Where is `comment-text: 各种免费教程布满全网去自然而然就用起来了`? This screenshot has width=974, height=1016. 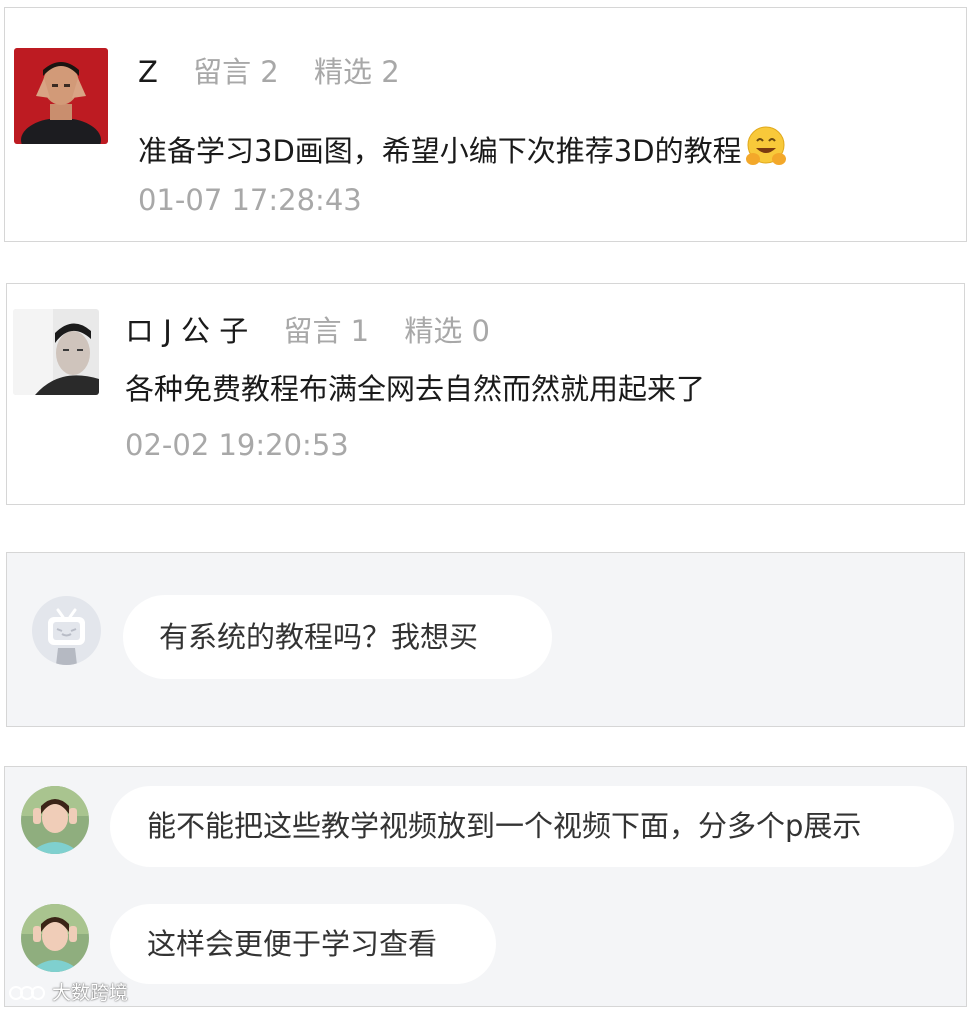
comment-text: 各种免费教程布满全网去自然而然就用起来了 is located at coordinates (415, 389).